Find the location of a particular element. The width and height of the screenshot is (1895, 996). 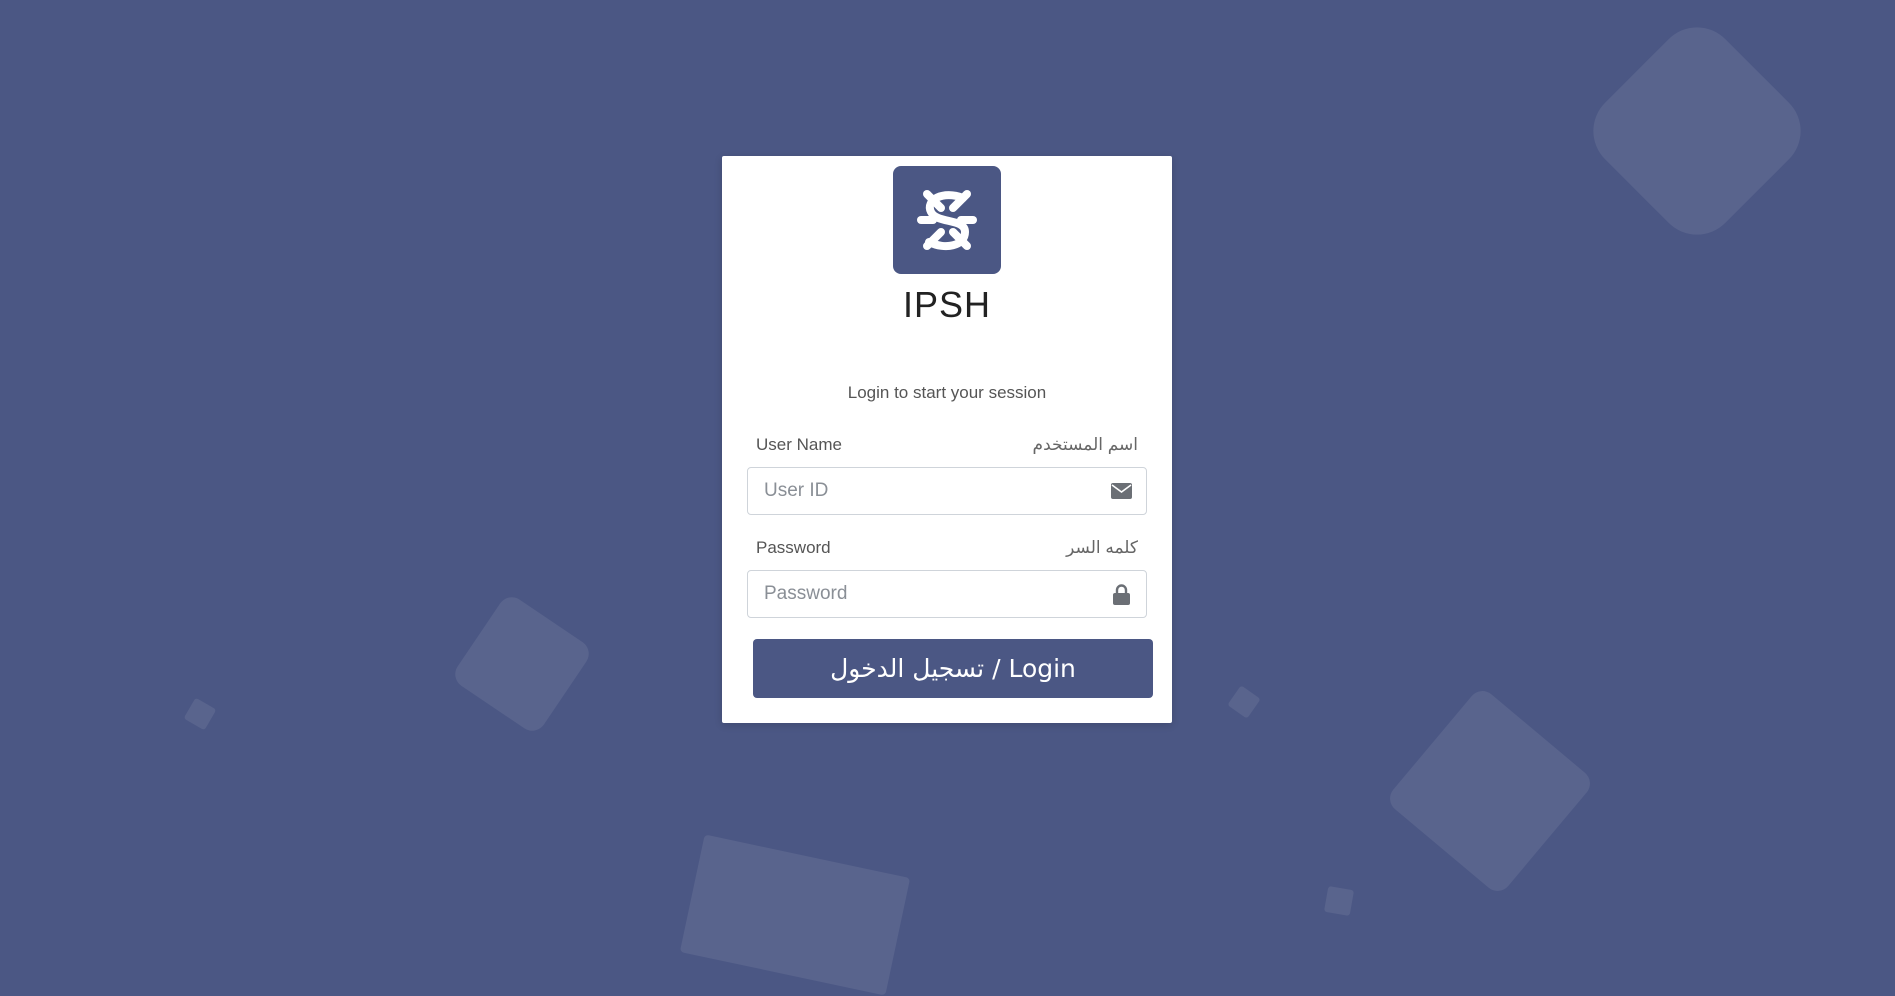

username-input is located at coordinates (929, 491).